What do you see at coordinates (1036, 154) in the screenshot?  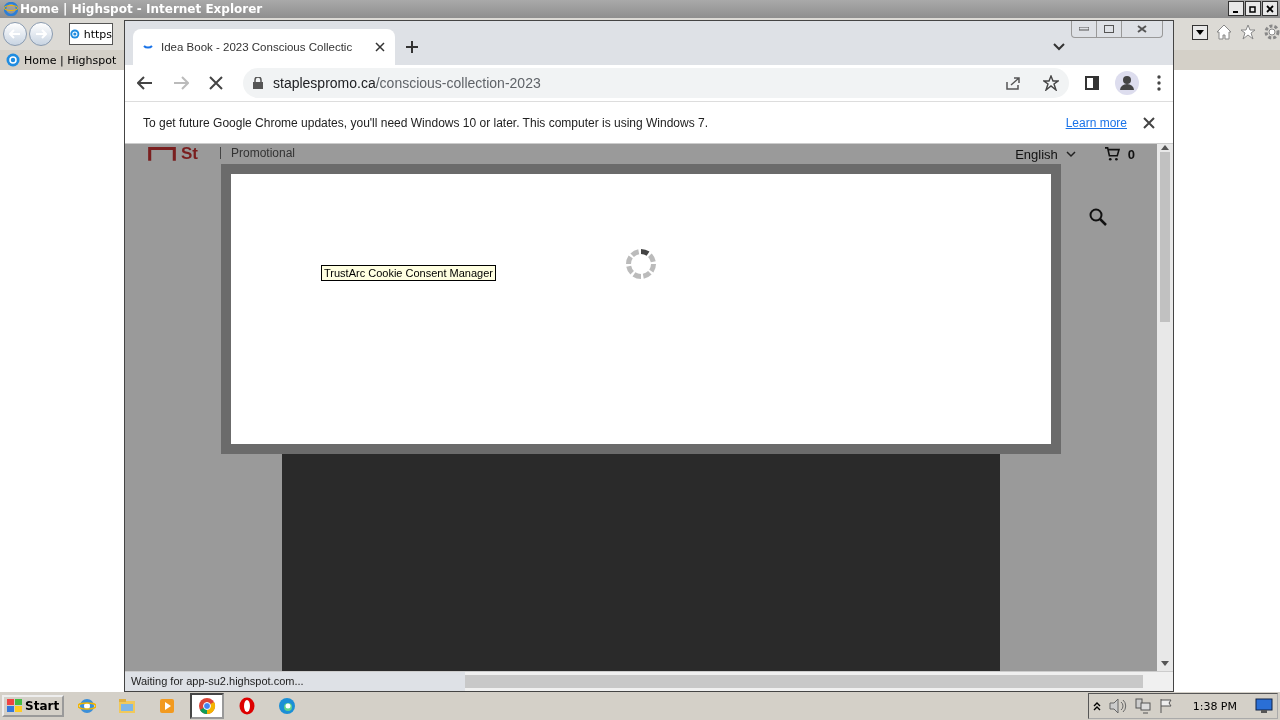 I see `language-selector: English` at bounding box center [1036, 154].